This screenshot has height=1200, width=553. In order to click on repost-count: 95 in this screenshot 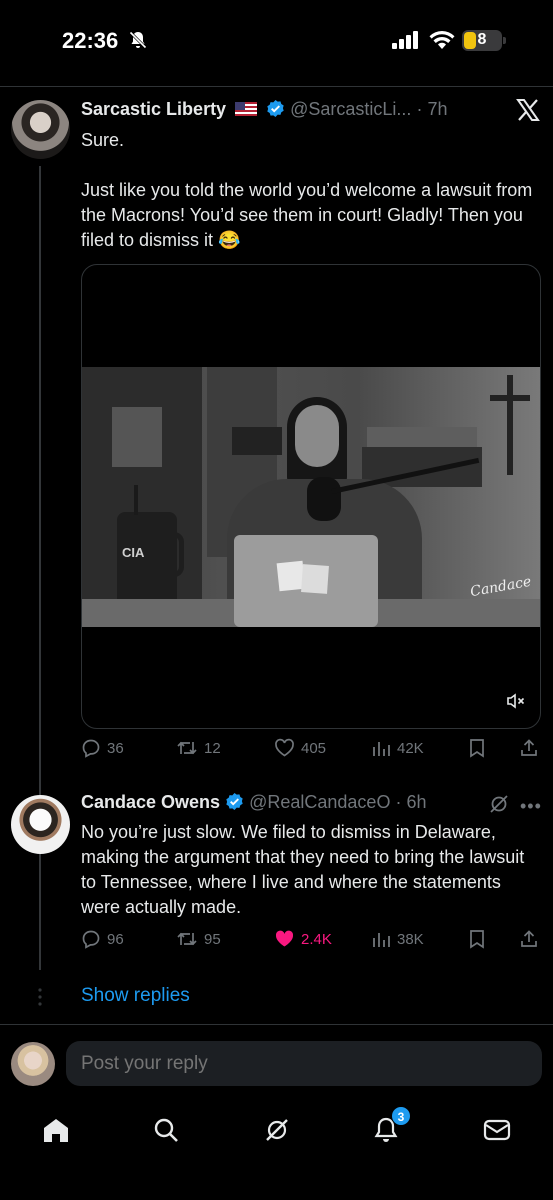, I will do `click(212, 939)`.